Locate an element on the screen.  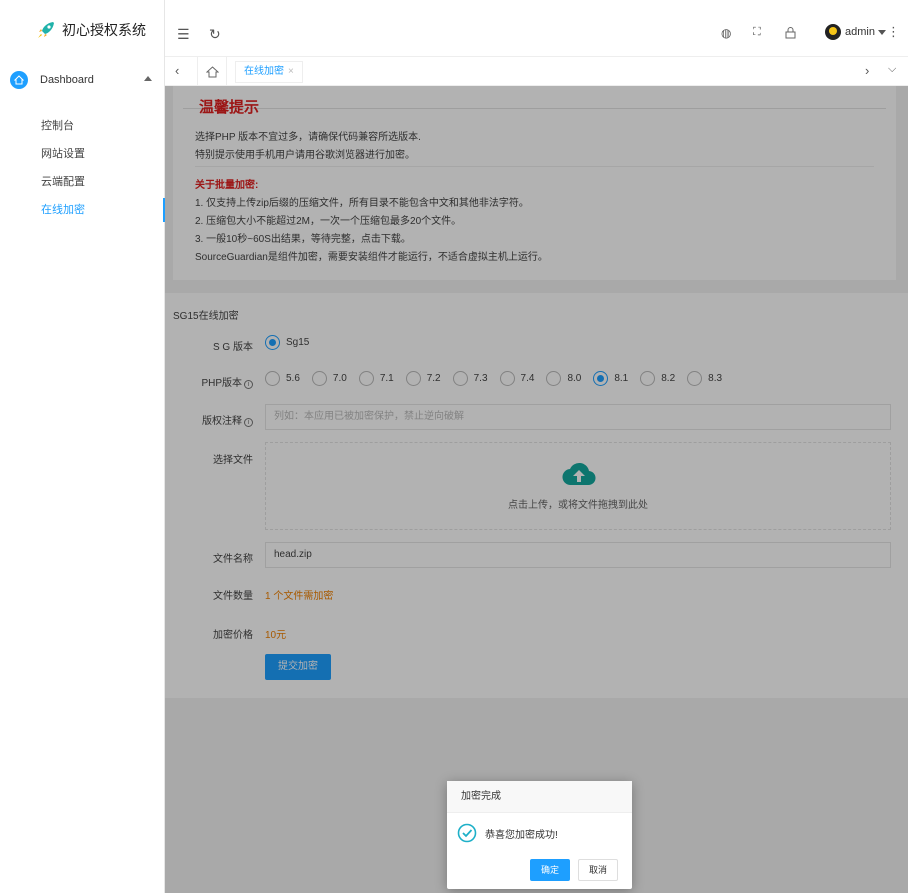
menu-fold-icon: ☰ is located at coordinates (183, 34).